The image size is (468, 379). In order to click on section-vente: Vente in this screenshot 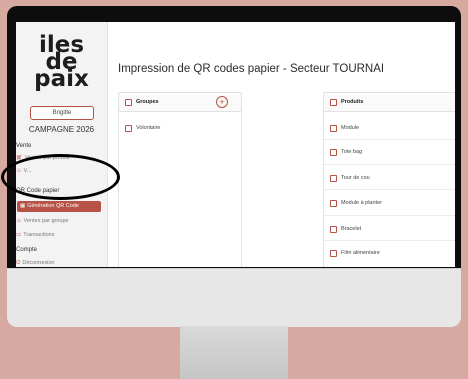, I will do `click(24, 146)`.